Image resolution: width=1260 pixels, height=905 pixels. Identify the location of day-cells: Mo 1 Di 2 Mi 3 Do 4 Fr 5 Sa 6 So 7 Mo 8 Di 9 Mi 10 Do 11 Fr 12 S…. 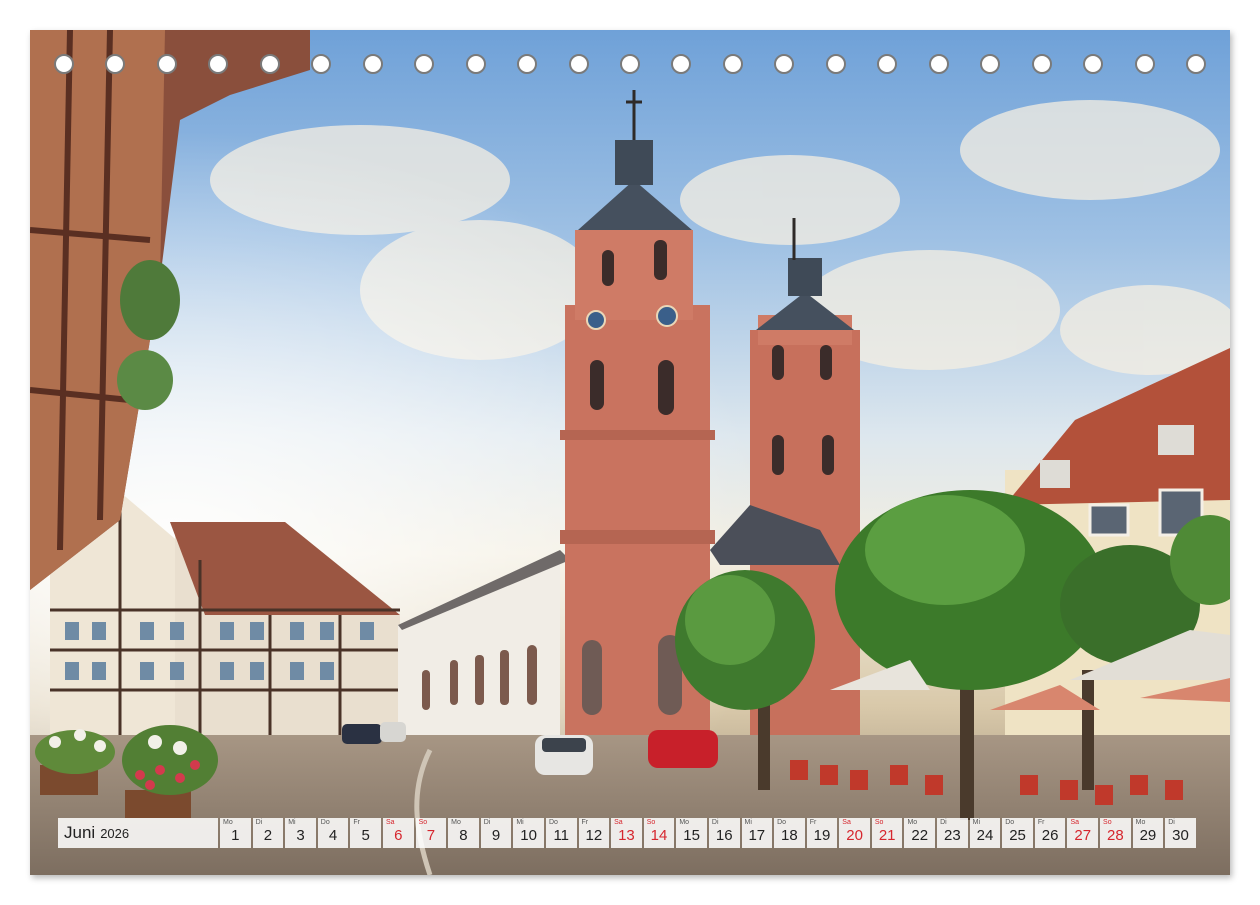
(709, 833).